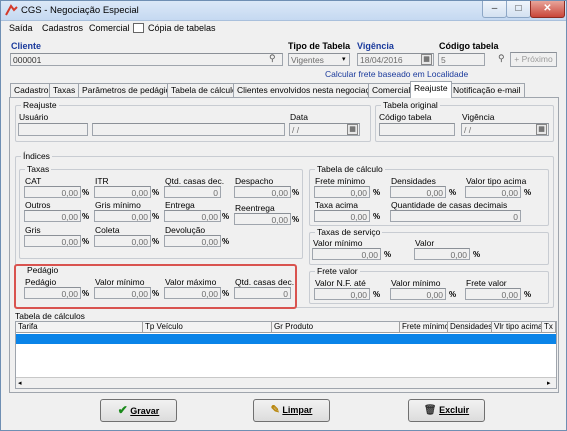  I want to click on qtd-casas-input: 0, so click(192, 192).